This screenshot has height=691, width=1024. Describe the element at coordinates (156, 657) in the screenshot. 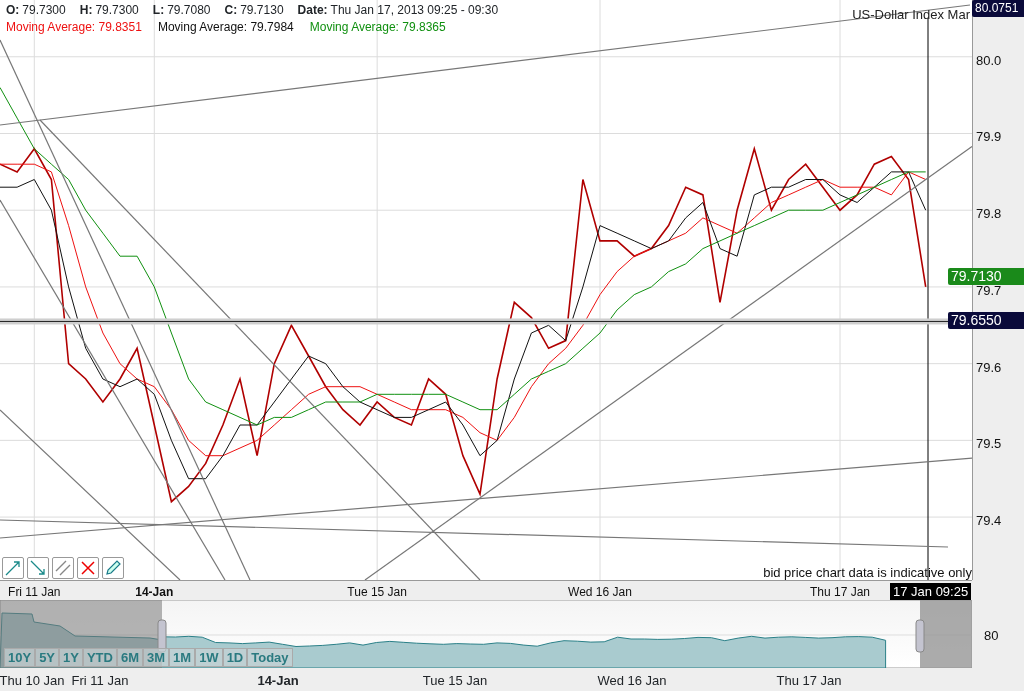

I see `range-button: 3M` at that location.